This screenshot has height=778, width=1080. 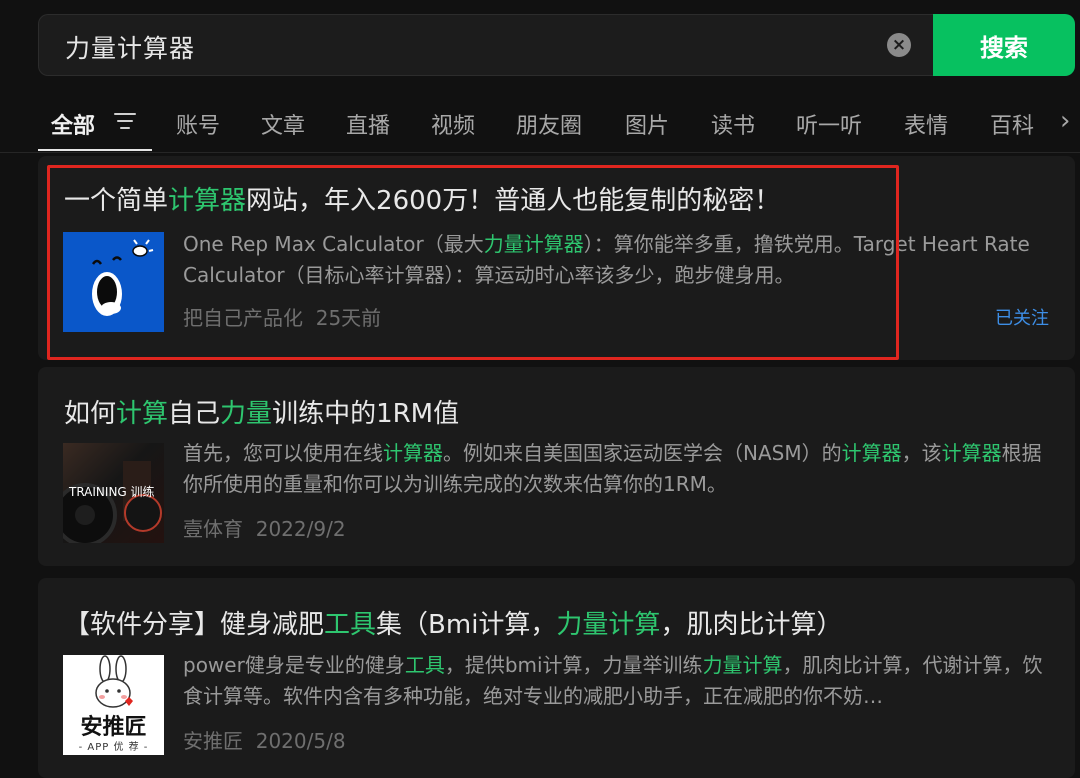 What do you see at coordinates (549, 124) in the screenshot?
I see `tab-moments: 朋友圈` at bounding box center [549, 124].